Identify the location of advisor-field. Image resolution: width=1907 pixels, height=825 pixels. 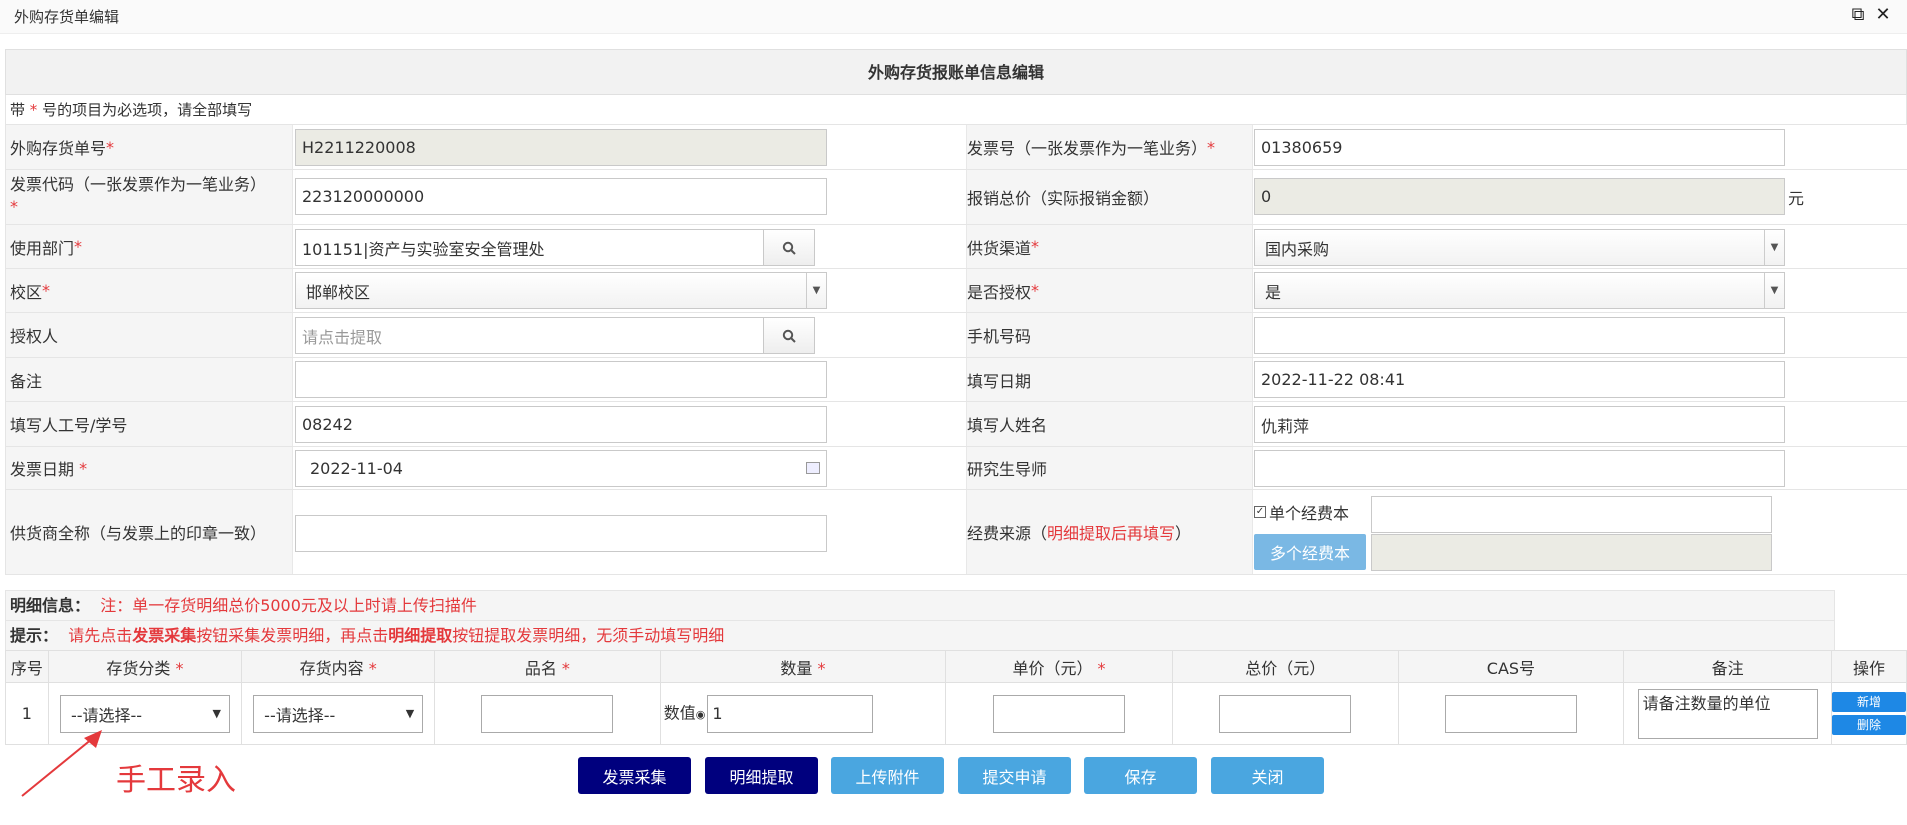
(1519, 468).